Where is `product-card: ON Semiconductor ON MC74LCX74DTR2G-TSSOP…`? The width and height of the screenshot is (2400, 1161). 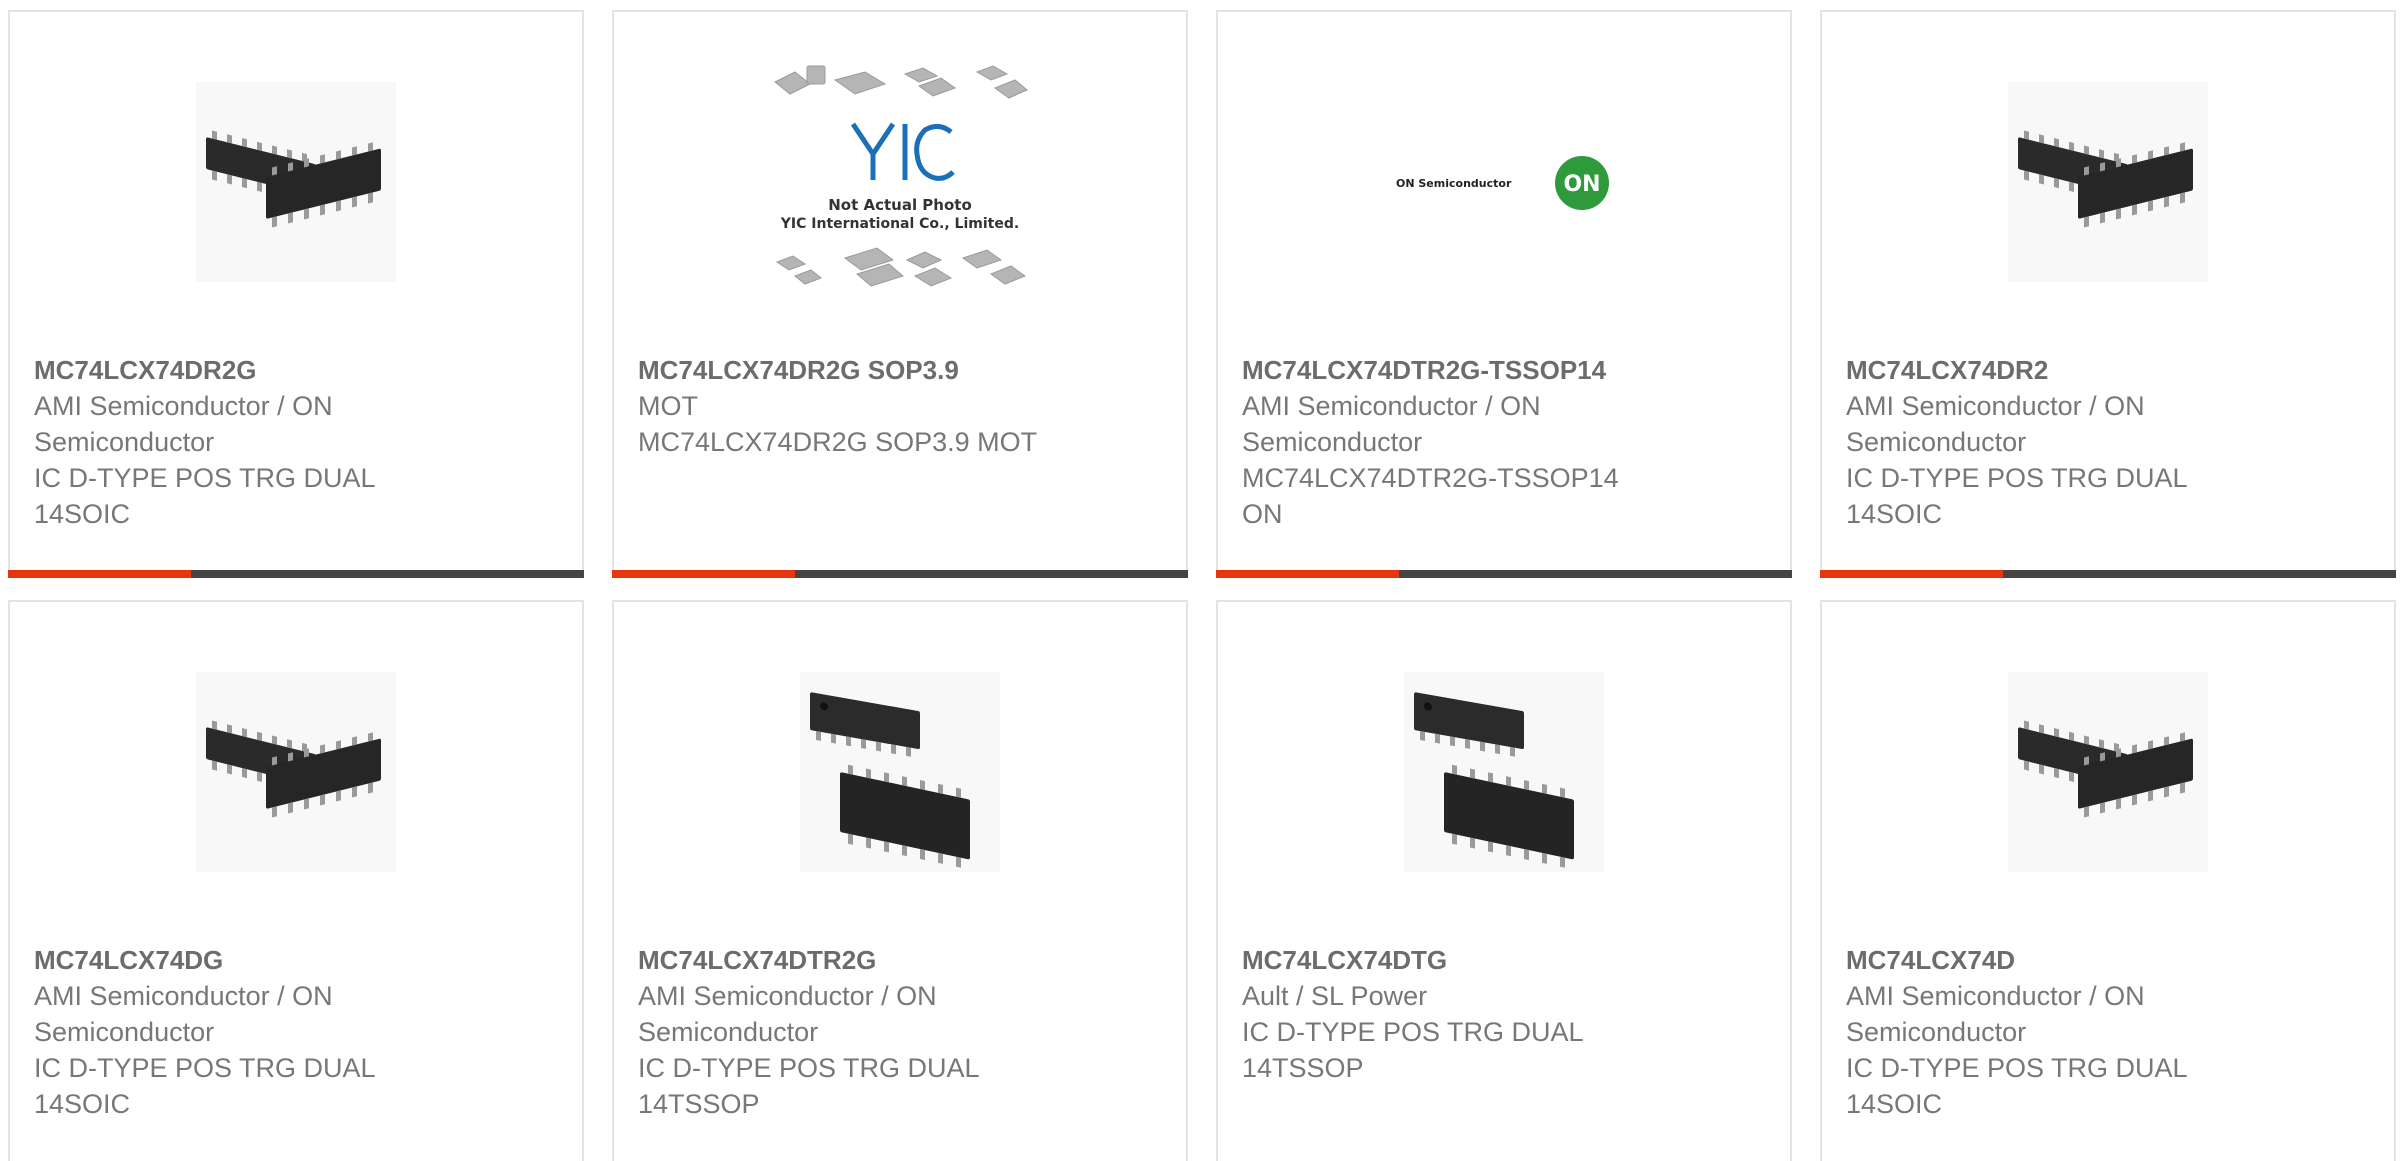
product-card: ON Semiconductor ON MC74LCX74DTR2G-TSSOP… is located at coordinates (1504, 294).